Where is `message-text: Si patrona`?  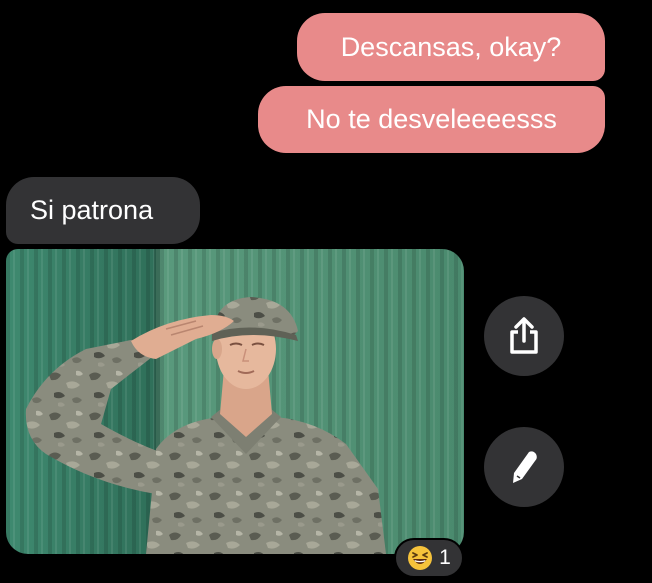 message-text: Si patrona is located at coordinates (92, 210).